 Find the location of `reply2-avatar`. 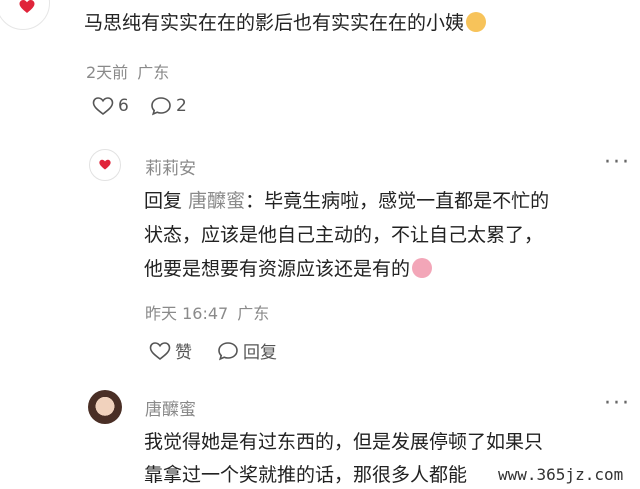

reply2-avatar is located at coordinates (105, 407).